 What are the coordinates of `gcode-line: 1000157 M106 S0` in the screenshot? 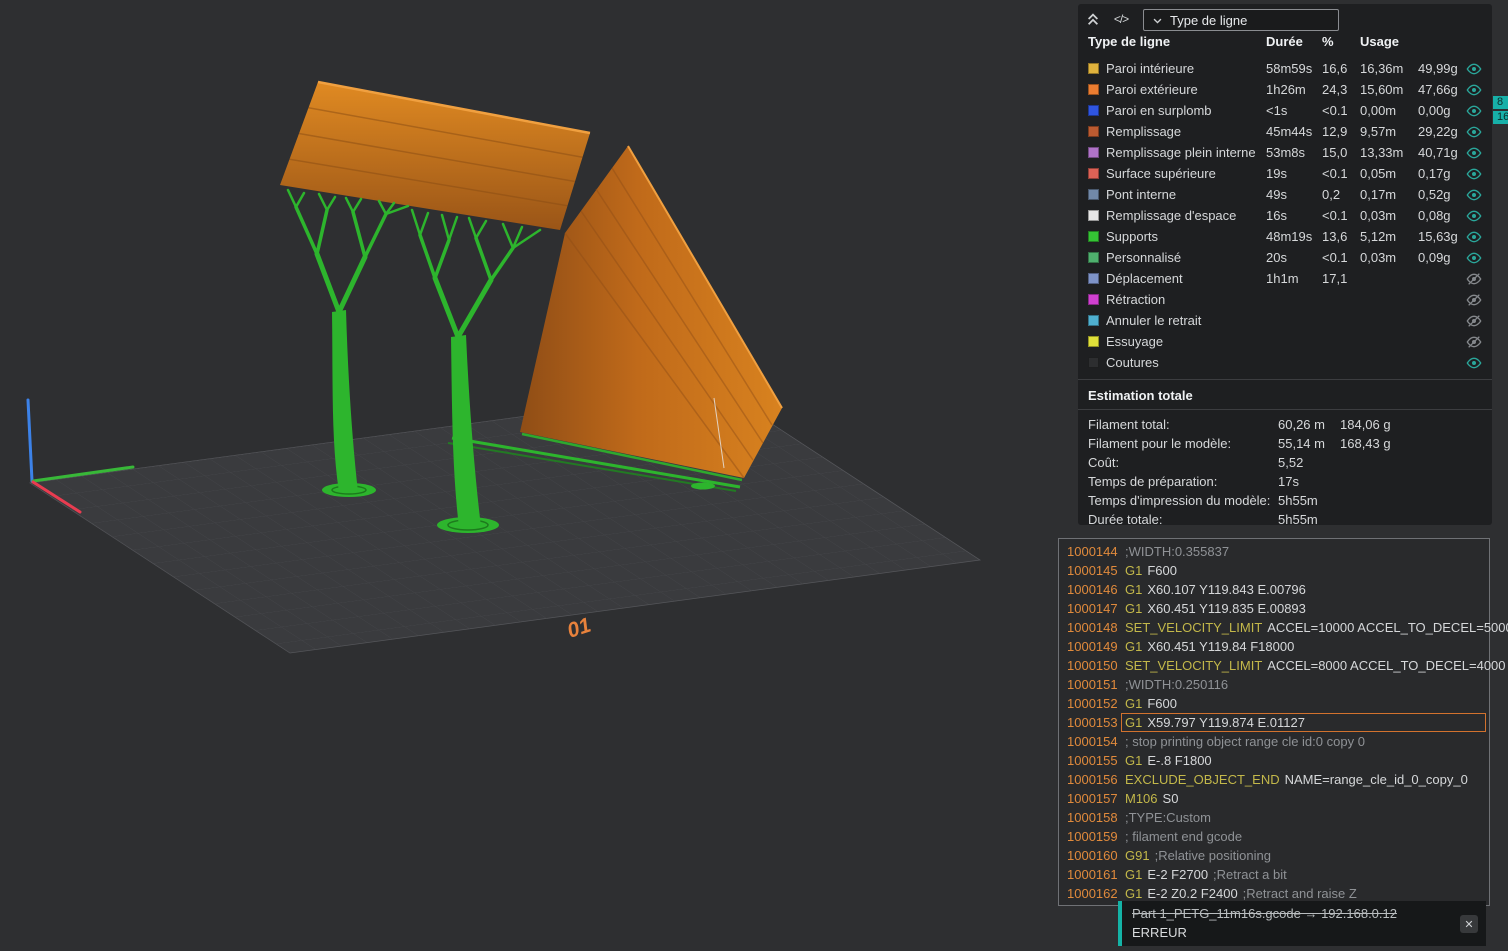 It's located at (1274, 798).